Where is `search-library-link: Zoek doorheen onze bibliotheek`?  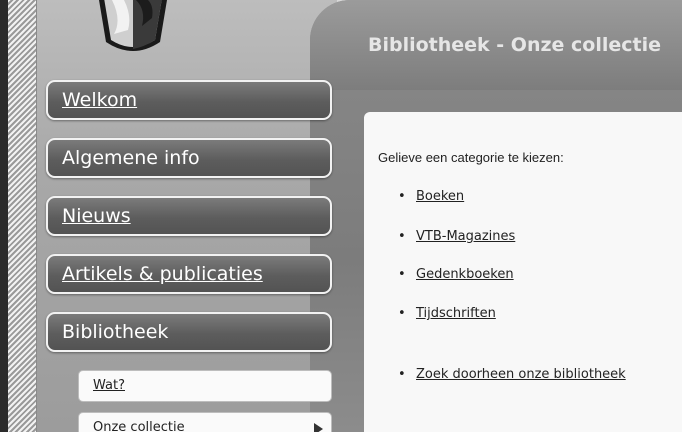
search-library-link: Zoek doorheen onze bibliotheek is located at coordinates (521, 374).